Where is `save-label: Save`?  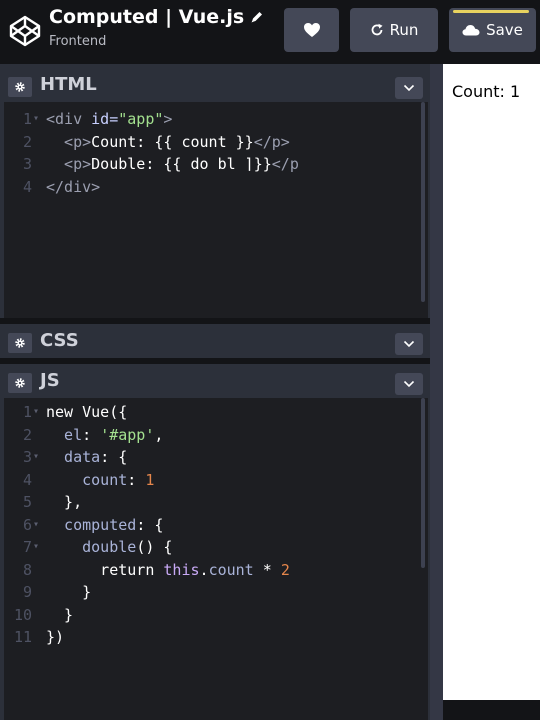 save-label: Save is located at coordinates (504, 30).